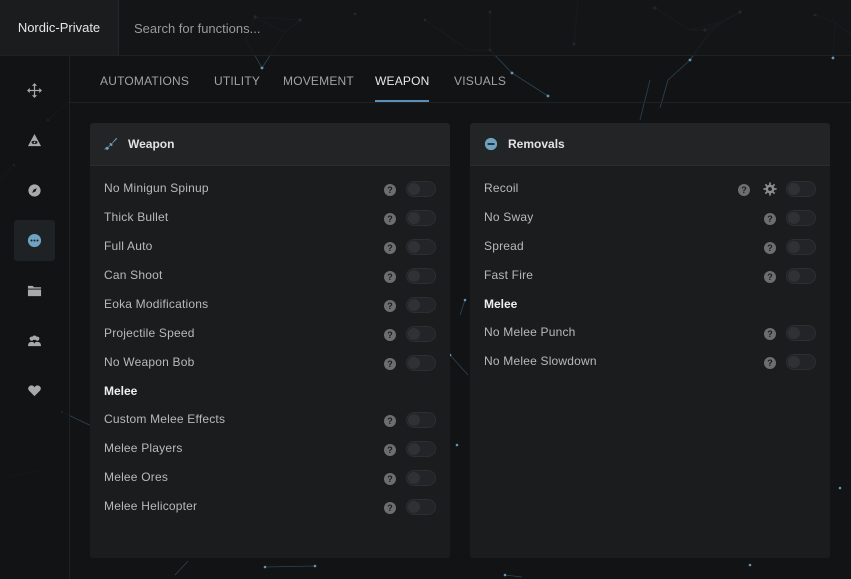 Image resolution: width=851 pixels, height=579 pixels. I want to click on sidebar-item-favorites, so click(34, 390).